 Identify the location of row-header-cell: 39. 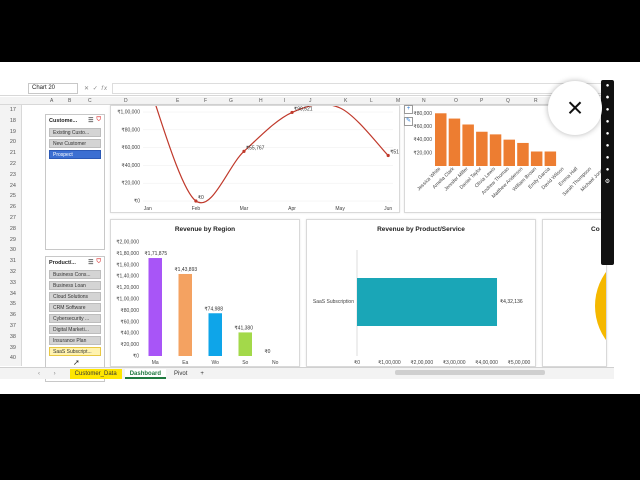
(13, 348).